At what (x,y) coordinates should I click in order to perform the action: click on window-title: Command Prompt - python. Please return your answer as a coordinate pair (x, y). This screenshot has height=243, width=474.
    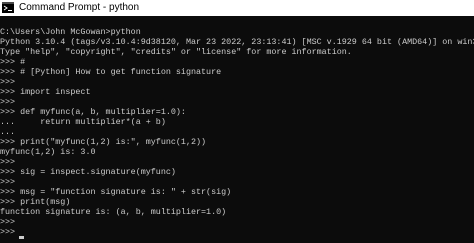
    Looking at the image, I should click on (79, 7).